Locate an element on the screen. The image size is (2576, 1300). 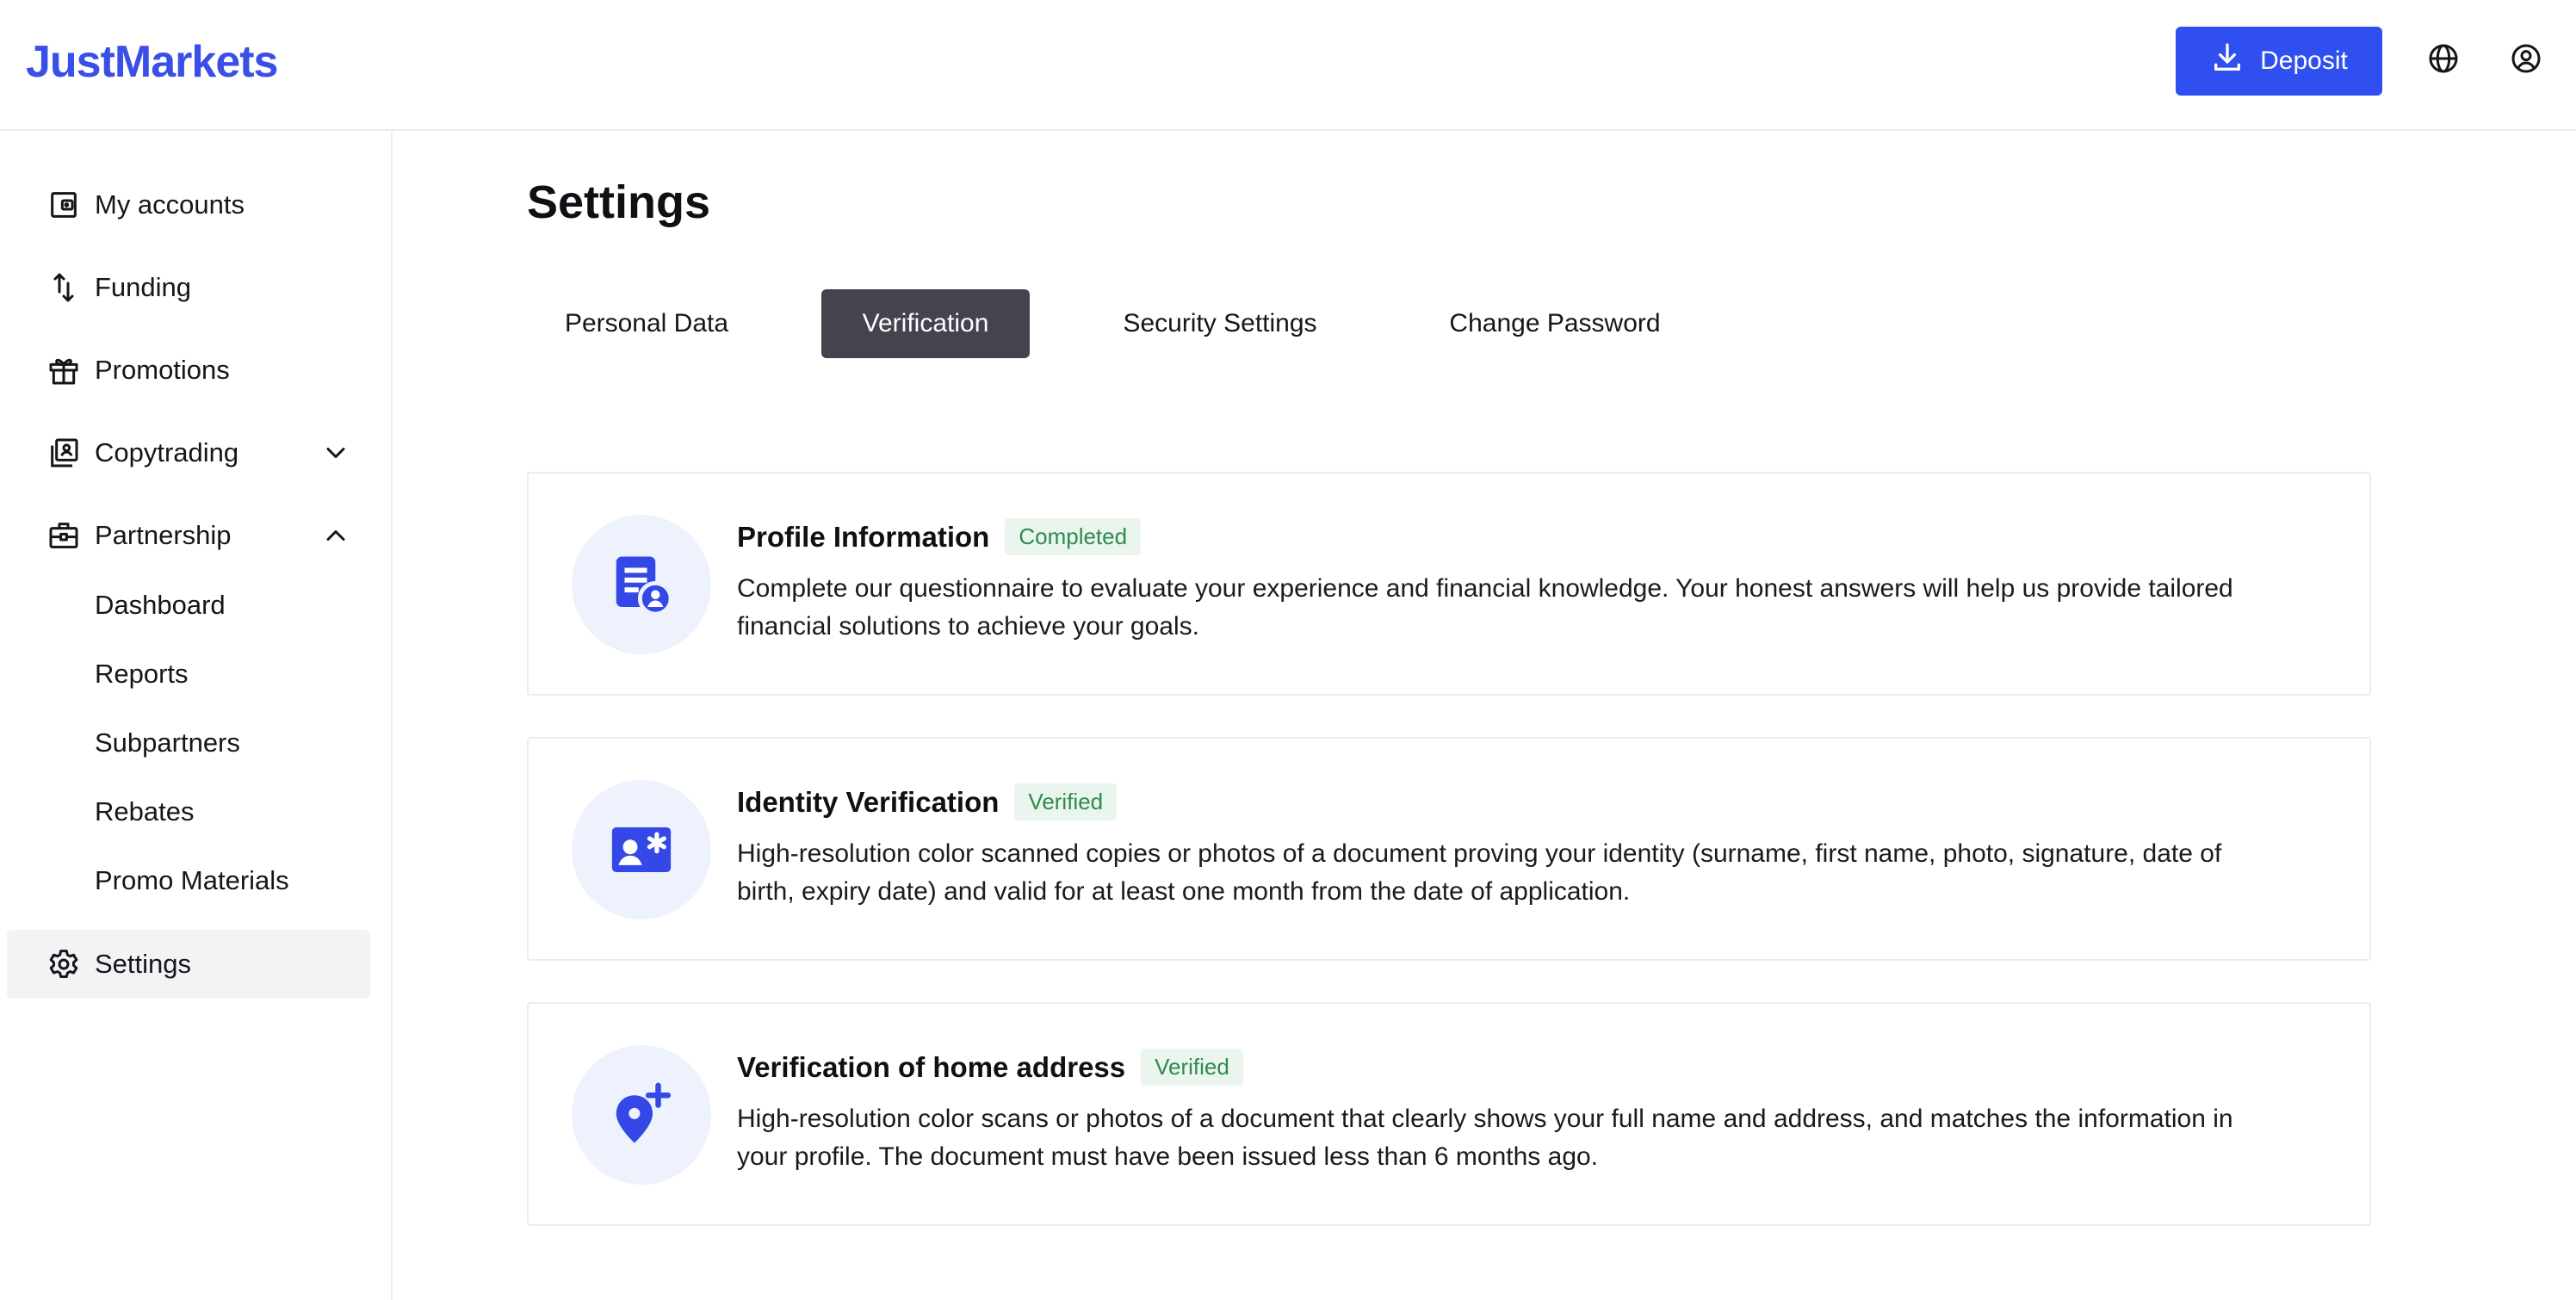
globe-icon is located at coordinates (2444, 58).